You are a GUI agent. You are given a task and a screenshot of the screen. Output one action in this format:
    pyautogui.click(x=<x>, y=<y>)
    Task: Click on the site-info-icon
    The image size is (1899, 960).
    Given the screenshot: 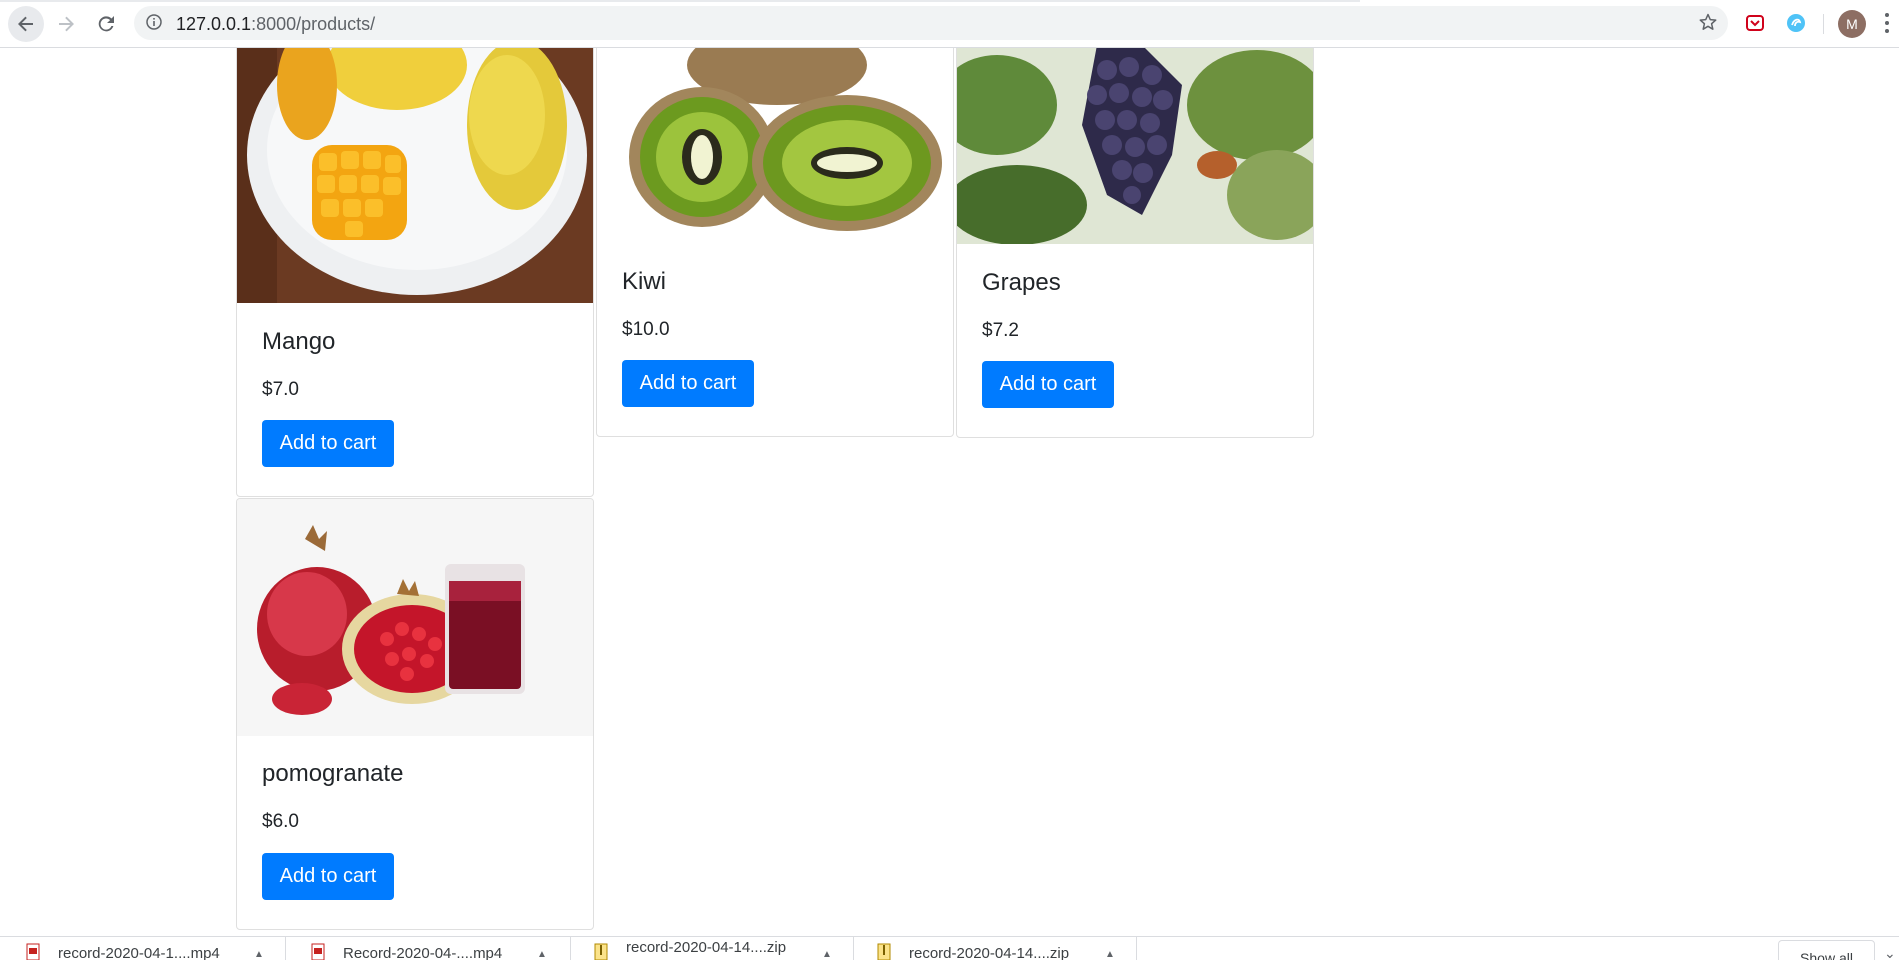 What is the action you would take?
    pyautogui.click(x=154, y=24)
    